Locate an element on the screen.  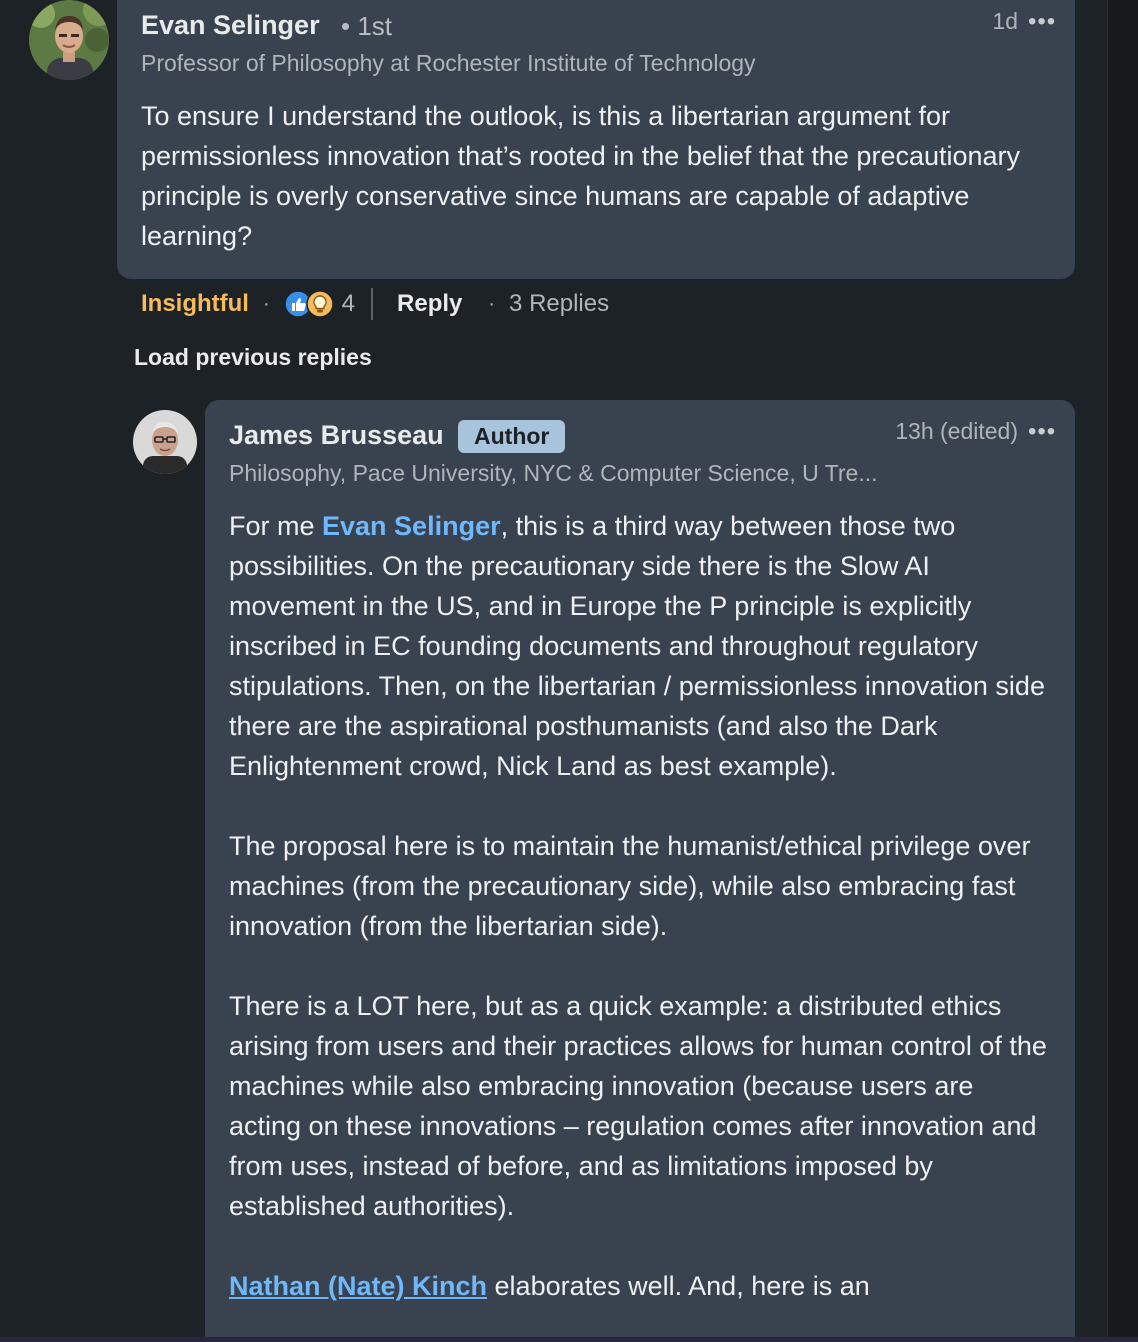
reply-timestamp: 13h (edited) is located at coordinates (956, 431).